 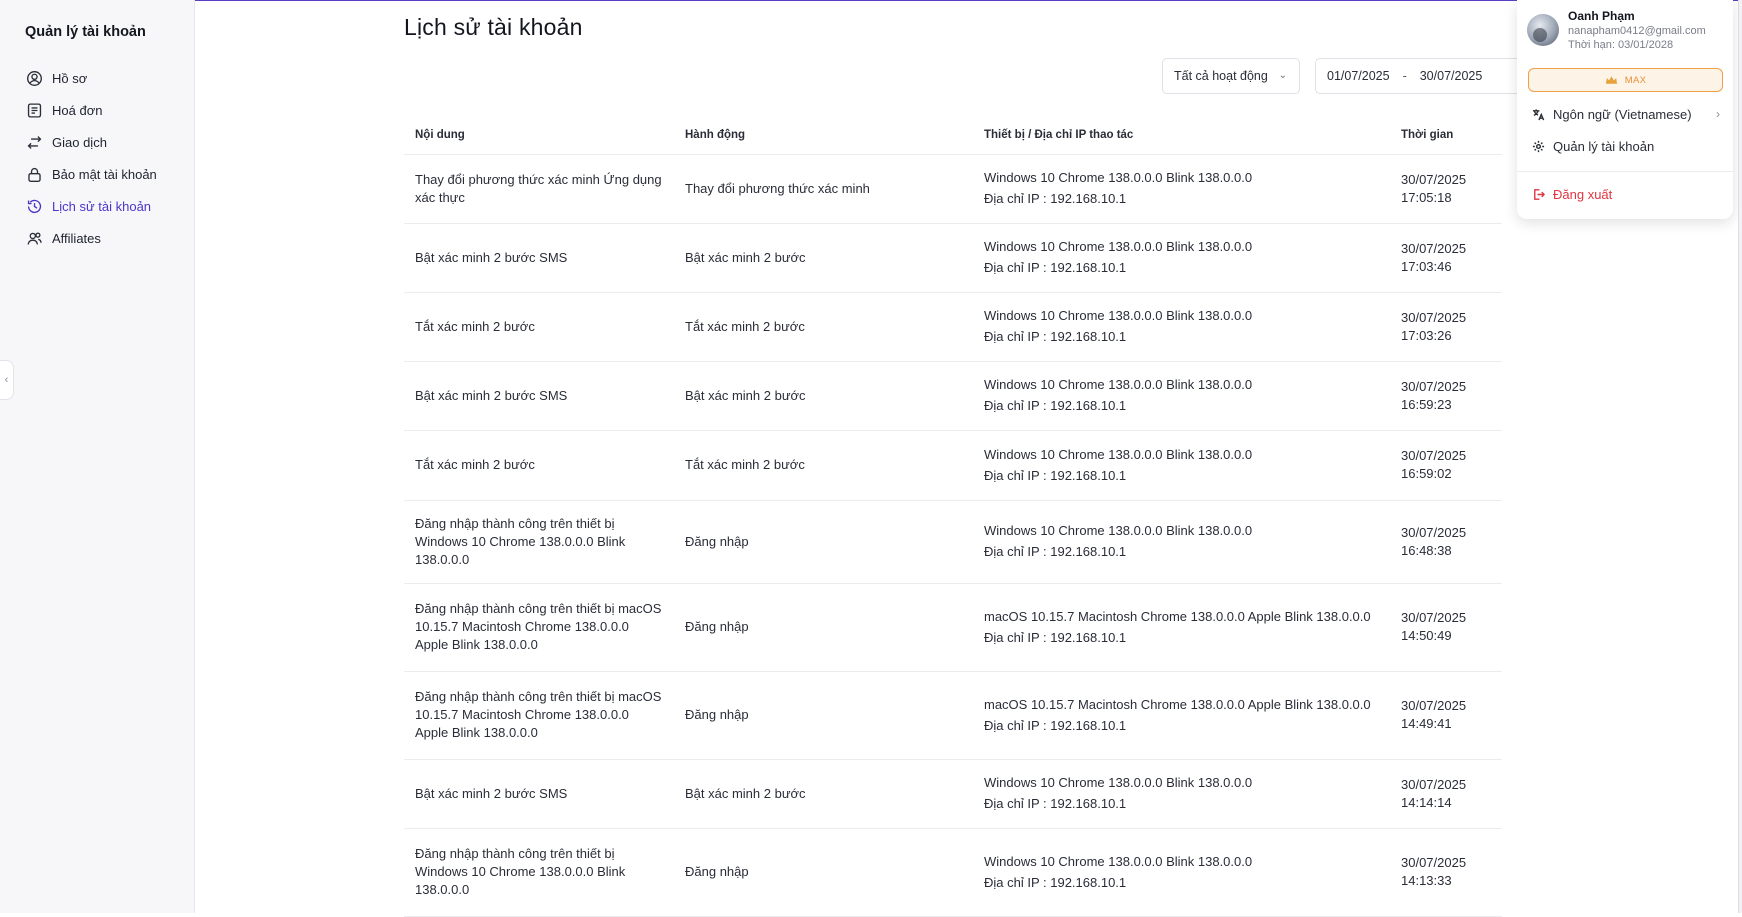 I want to click on sidebar-item-label: Hồ sơ, so click(x=70, y=78).